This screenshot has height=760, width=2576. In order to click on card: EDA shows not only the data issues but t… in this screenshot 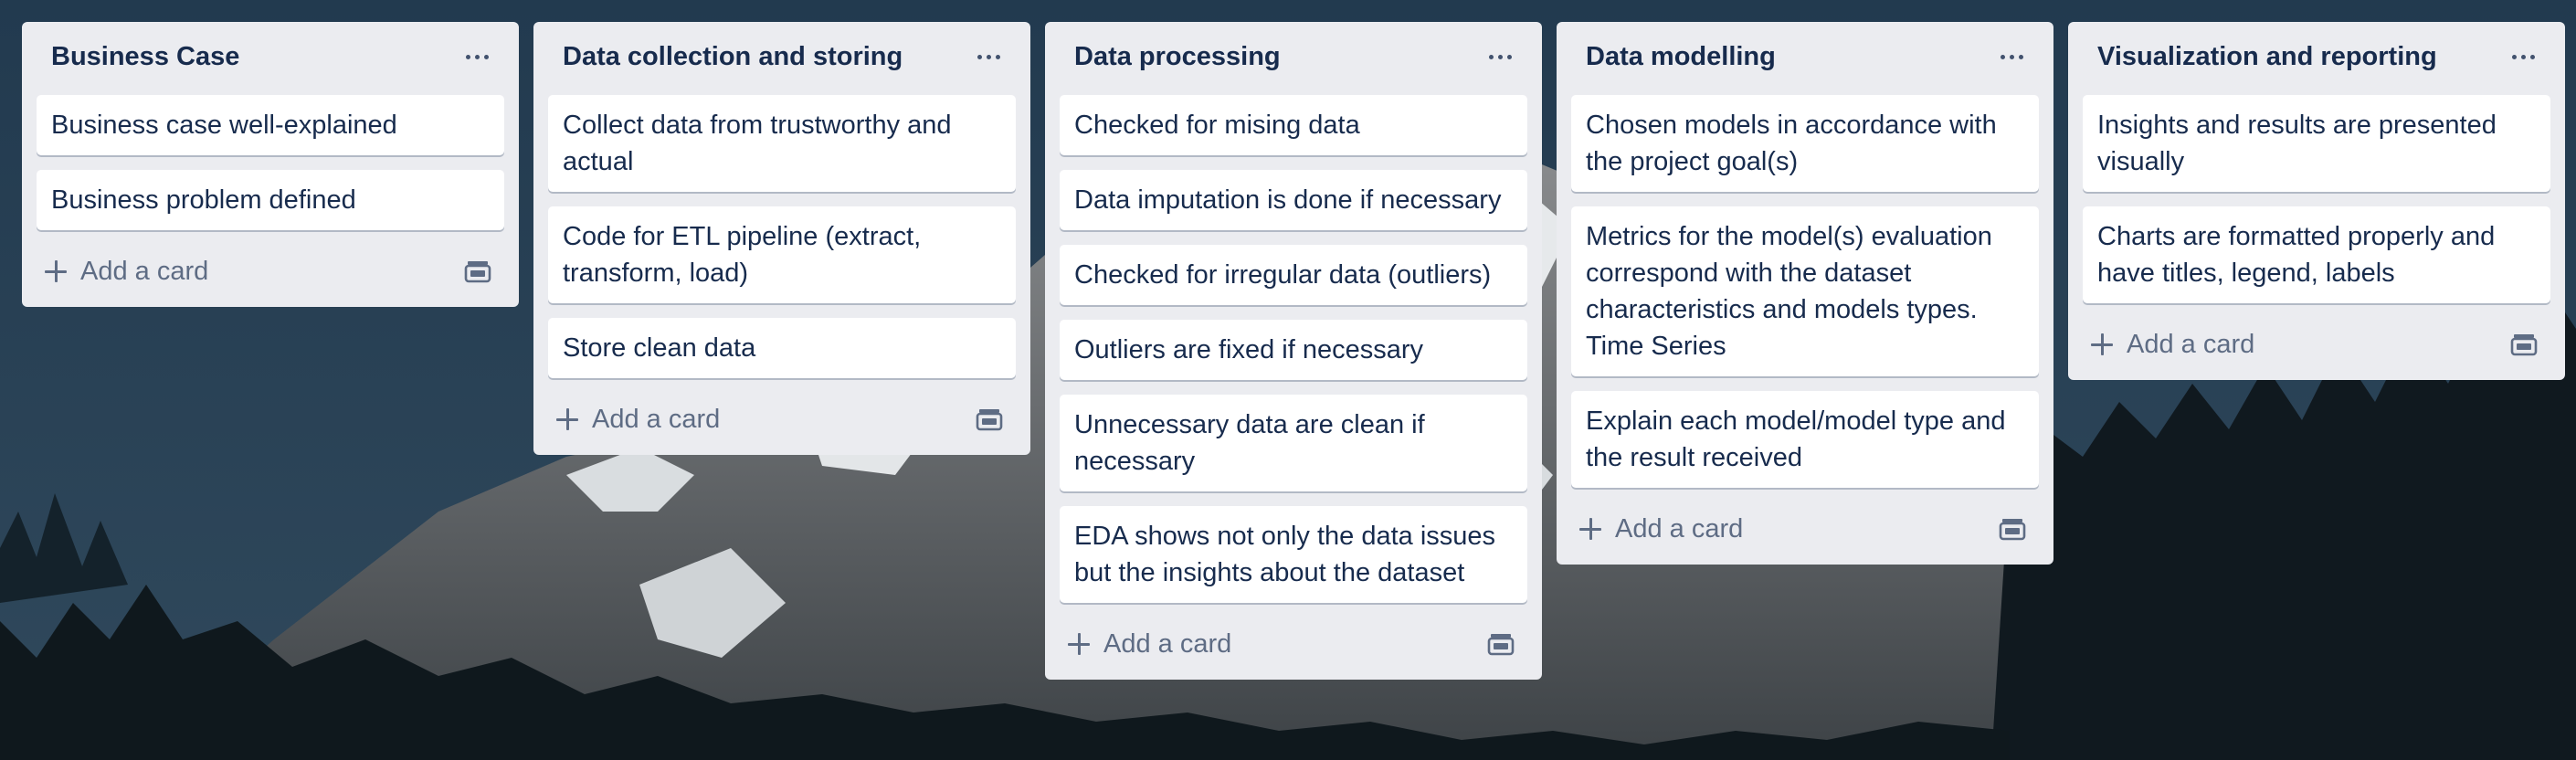, I will do `click(1293, 554)`.